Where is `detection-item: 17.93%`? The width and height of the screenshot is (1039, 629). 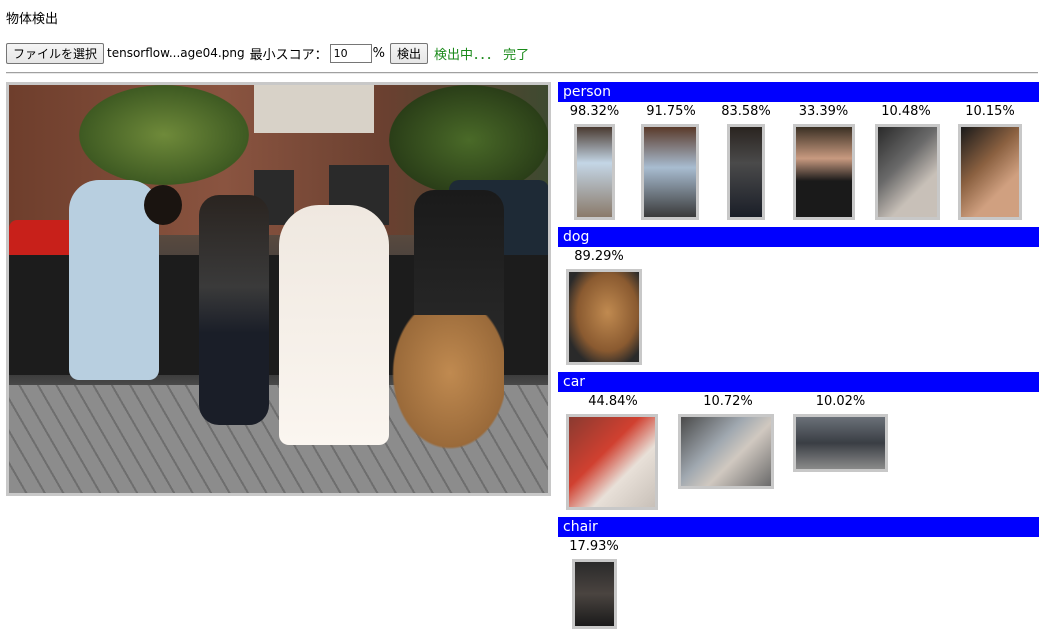
detection-item: 17.93% is located at coordinates (594, 547).